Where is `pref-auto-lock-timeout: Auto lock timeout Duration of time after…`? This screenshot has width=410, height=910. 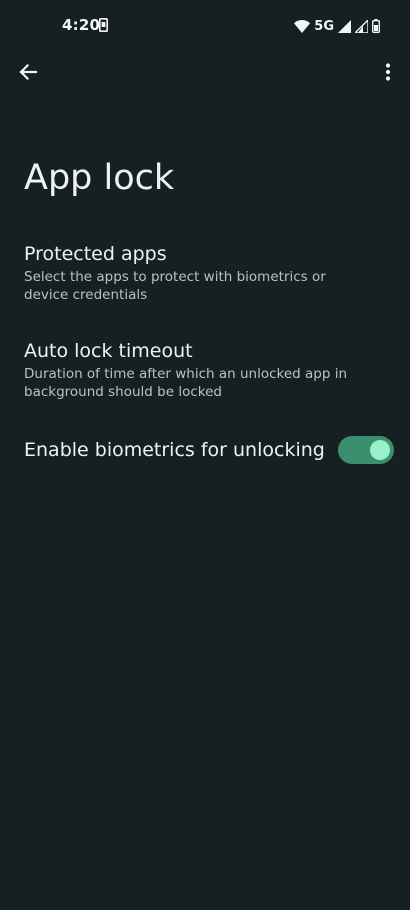
pref-auto-lock-timeout: Auto lock timeout Duration of time after… is located at coordinates (207, 370).